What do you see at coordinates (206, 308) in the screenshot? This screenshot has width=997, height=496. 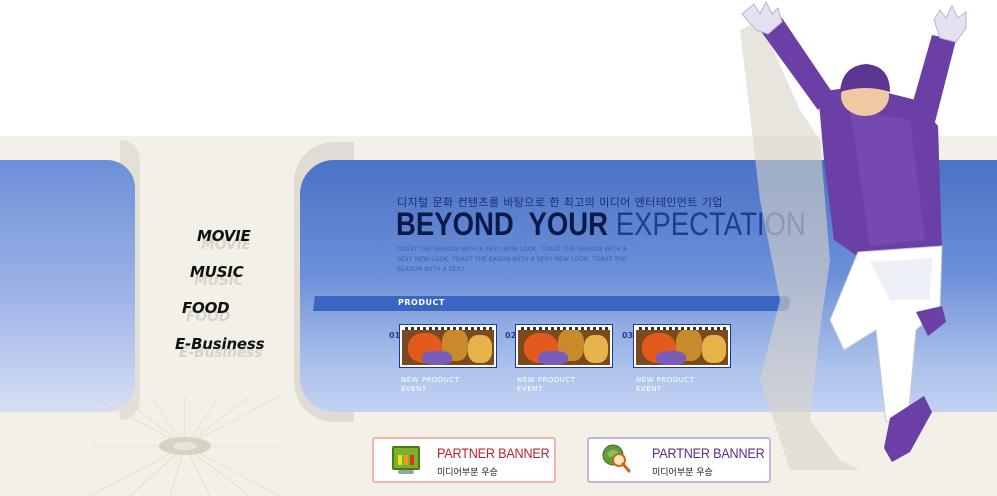 I see `nav-item-food: FOOD` at bounding box center [206, 308].